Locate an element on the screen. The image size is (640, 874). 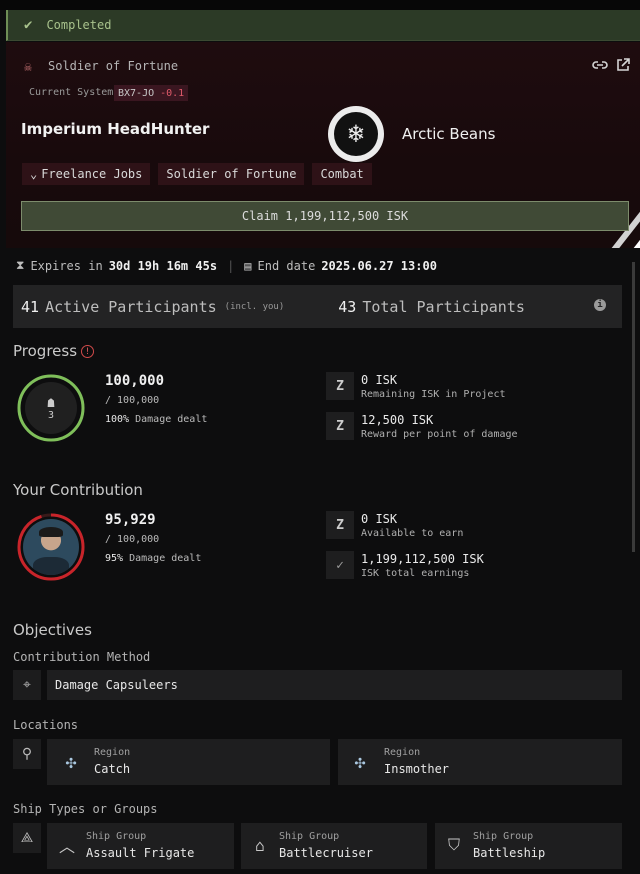
status-label: Completed is located at coordinates (79, 25).